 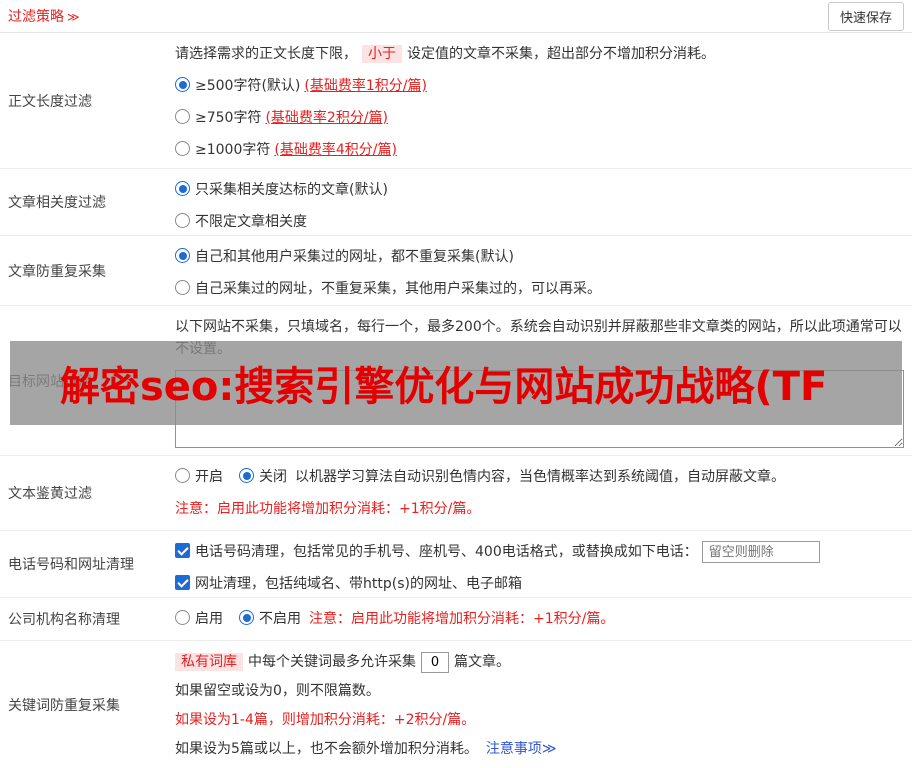 What do you see at coordinates (328, 509) in the screenshot?
I see `porn-filter-warning: 注意：启用此功能将增加积分消耗：+1积分/篇。` at bounding box center [328, 509].